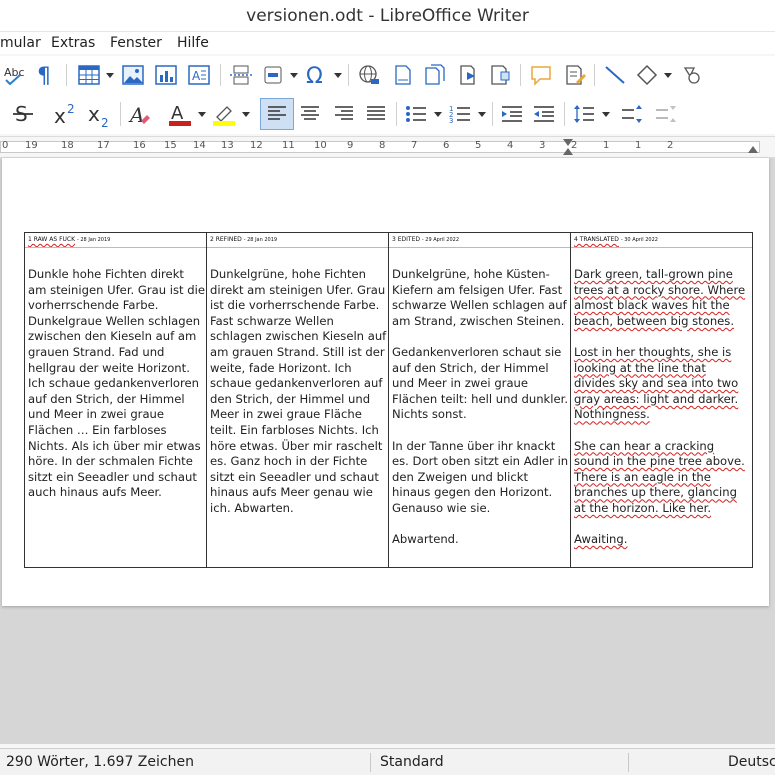  I want to click on column-title: 2 REFINED, so click(226, 239).